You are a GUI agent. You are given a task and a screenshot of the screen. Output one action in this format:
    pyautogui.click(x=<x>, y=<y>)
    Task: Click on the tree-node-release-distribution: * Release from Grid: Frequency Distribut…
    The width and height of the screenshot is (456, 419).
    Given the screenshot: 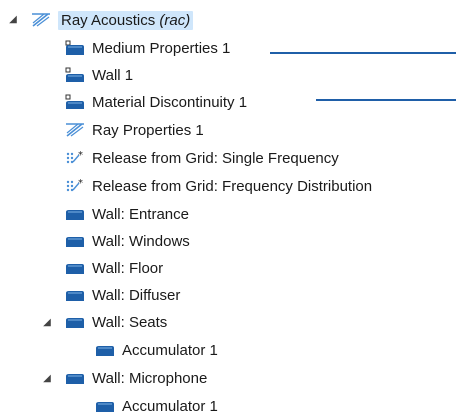 What is the action you would take?
    pyautogui.click(x=218, y=186)
    